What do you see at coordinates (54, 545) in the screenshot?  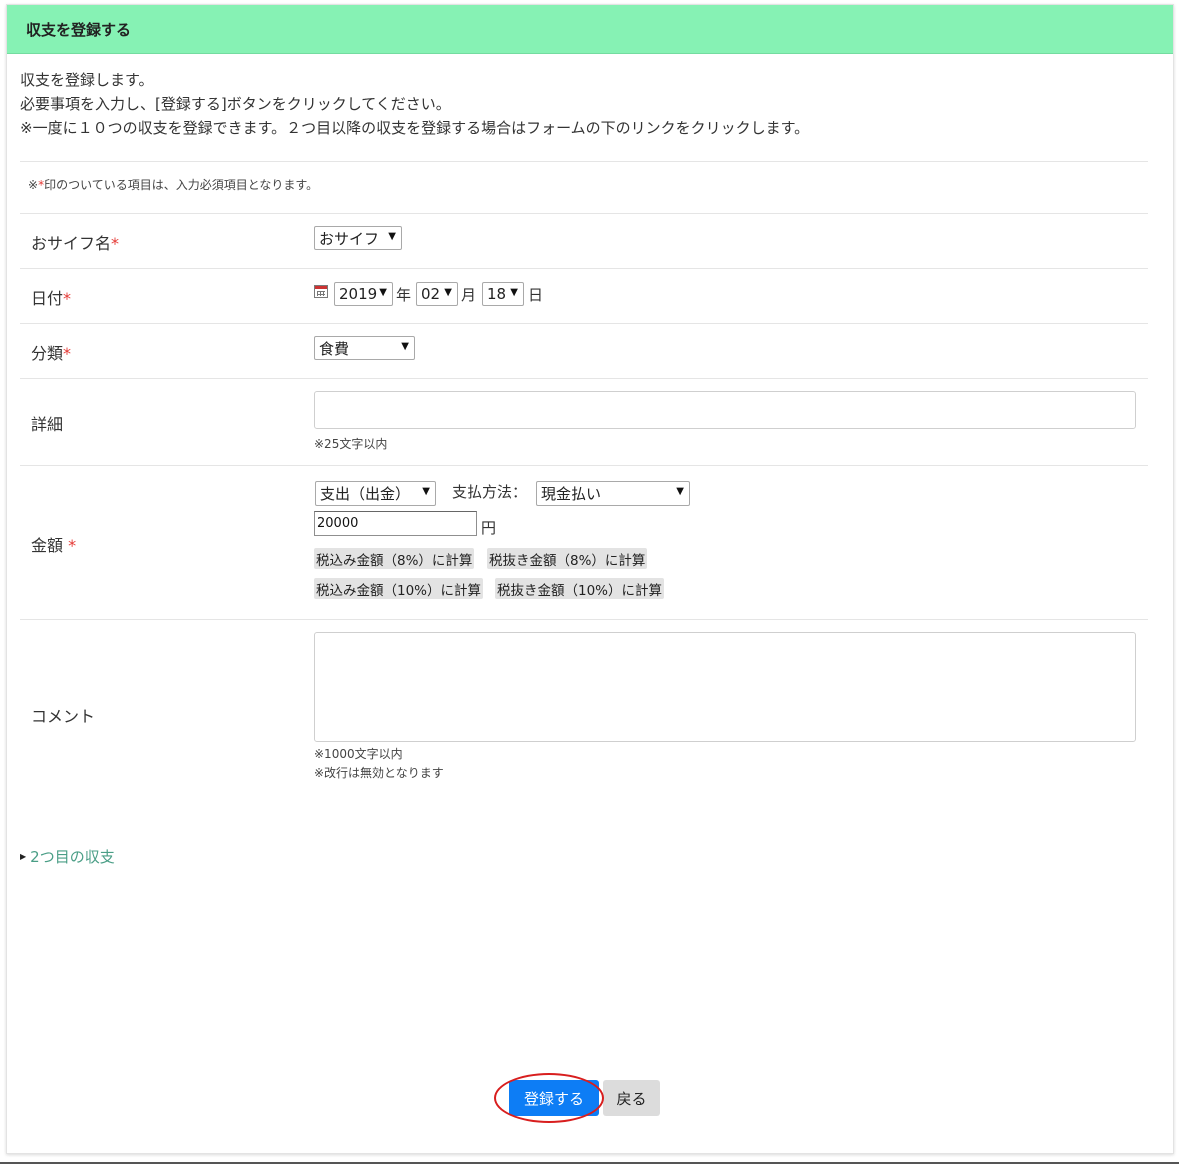 I see `amount-label: 金額 *` at bounding box center [54, 545].